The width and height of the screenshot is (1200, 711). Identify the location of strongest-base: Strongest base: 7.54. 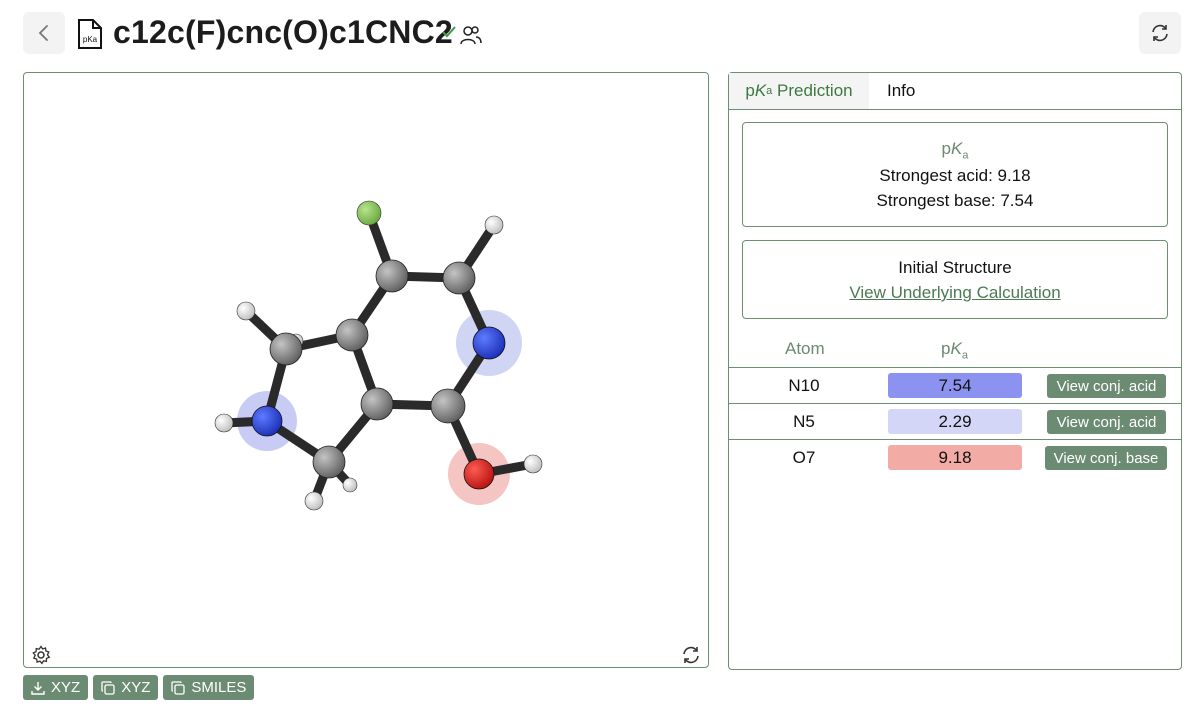
(955, 201).